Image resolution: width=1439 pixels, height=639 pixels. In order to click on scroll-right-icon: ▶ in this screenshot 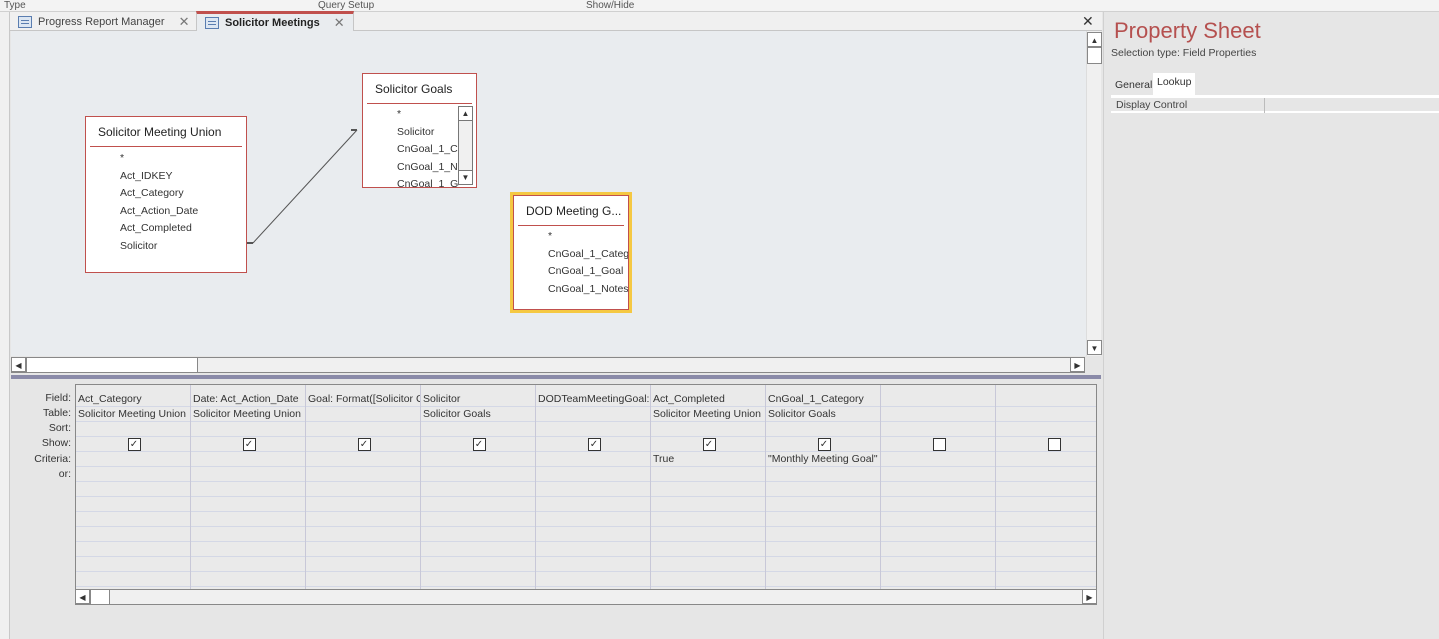, I will do `click(1077, 364)`.